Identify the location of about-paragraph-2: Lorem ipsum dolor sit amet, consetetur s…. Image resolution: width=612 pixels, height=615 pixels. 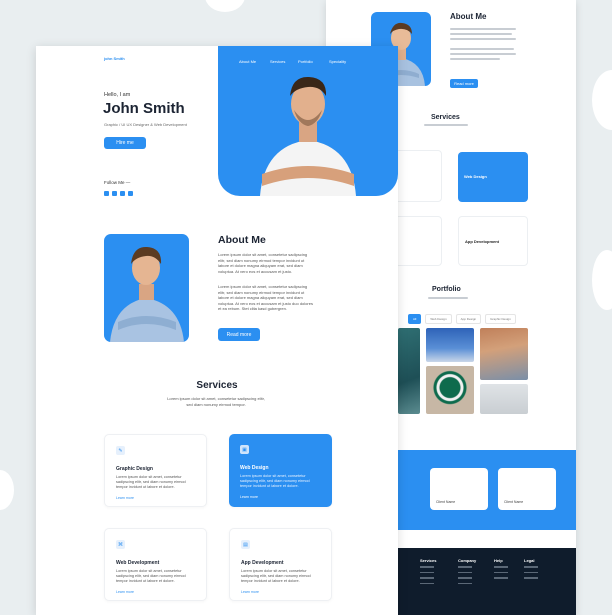
(265, 298).